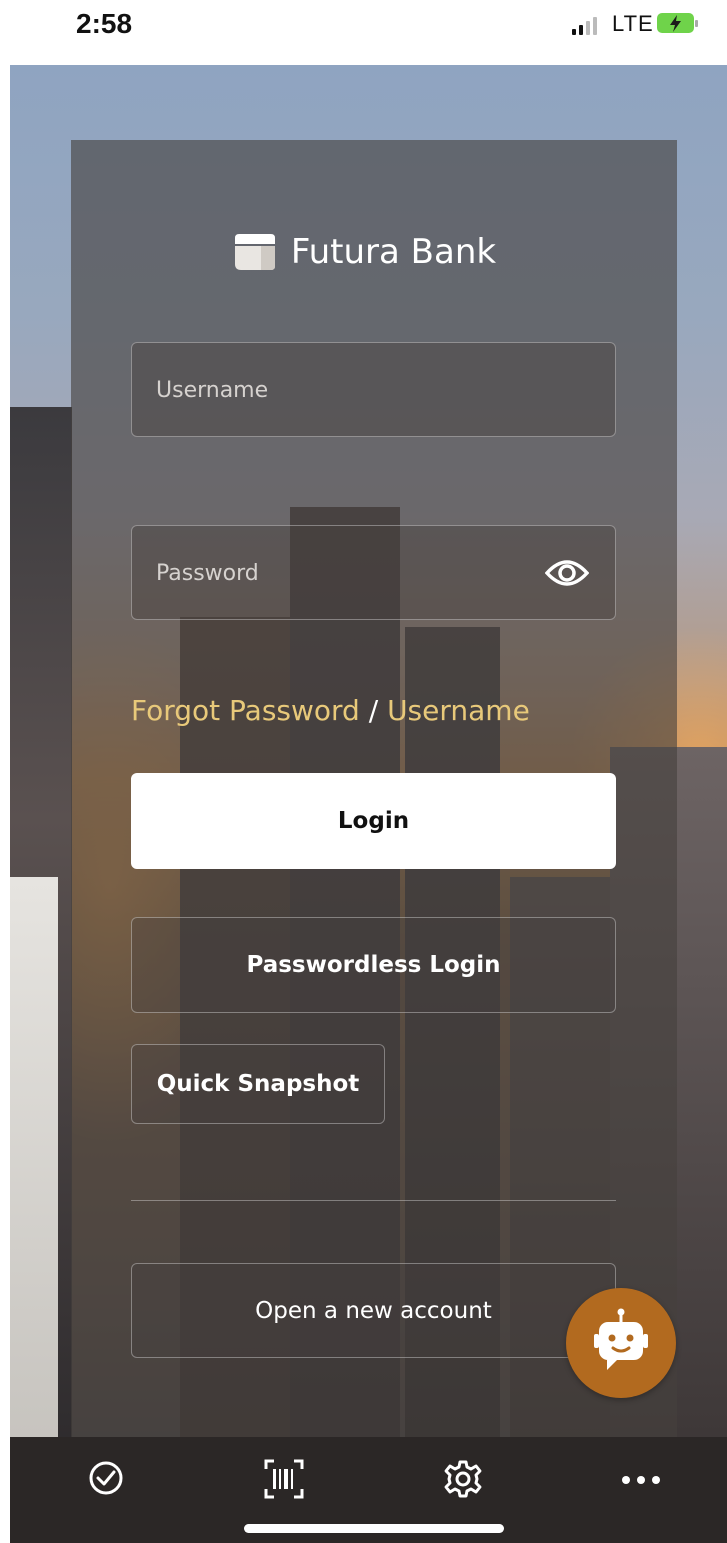 The height and width of the screenshot is (1543, 727). Describe the element at coordinates (567, 575) in the screenshot. I see `eye-icon` at that location.